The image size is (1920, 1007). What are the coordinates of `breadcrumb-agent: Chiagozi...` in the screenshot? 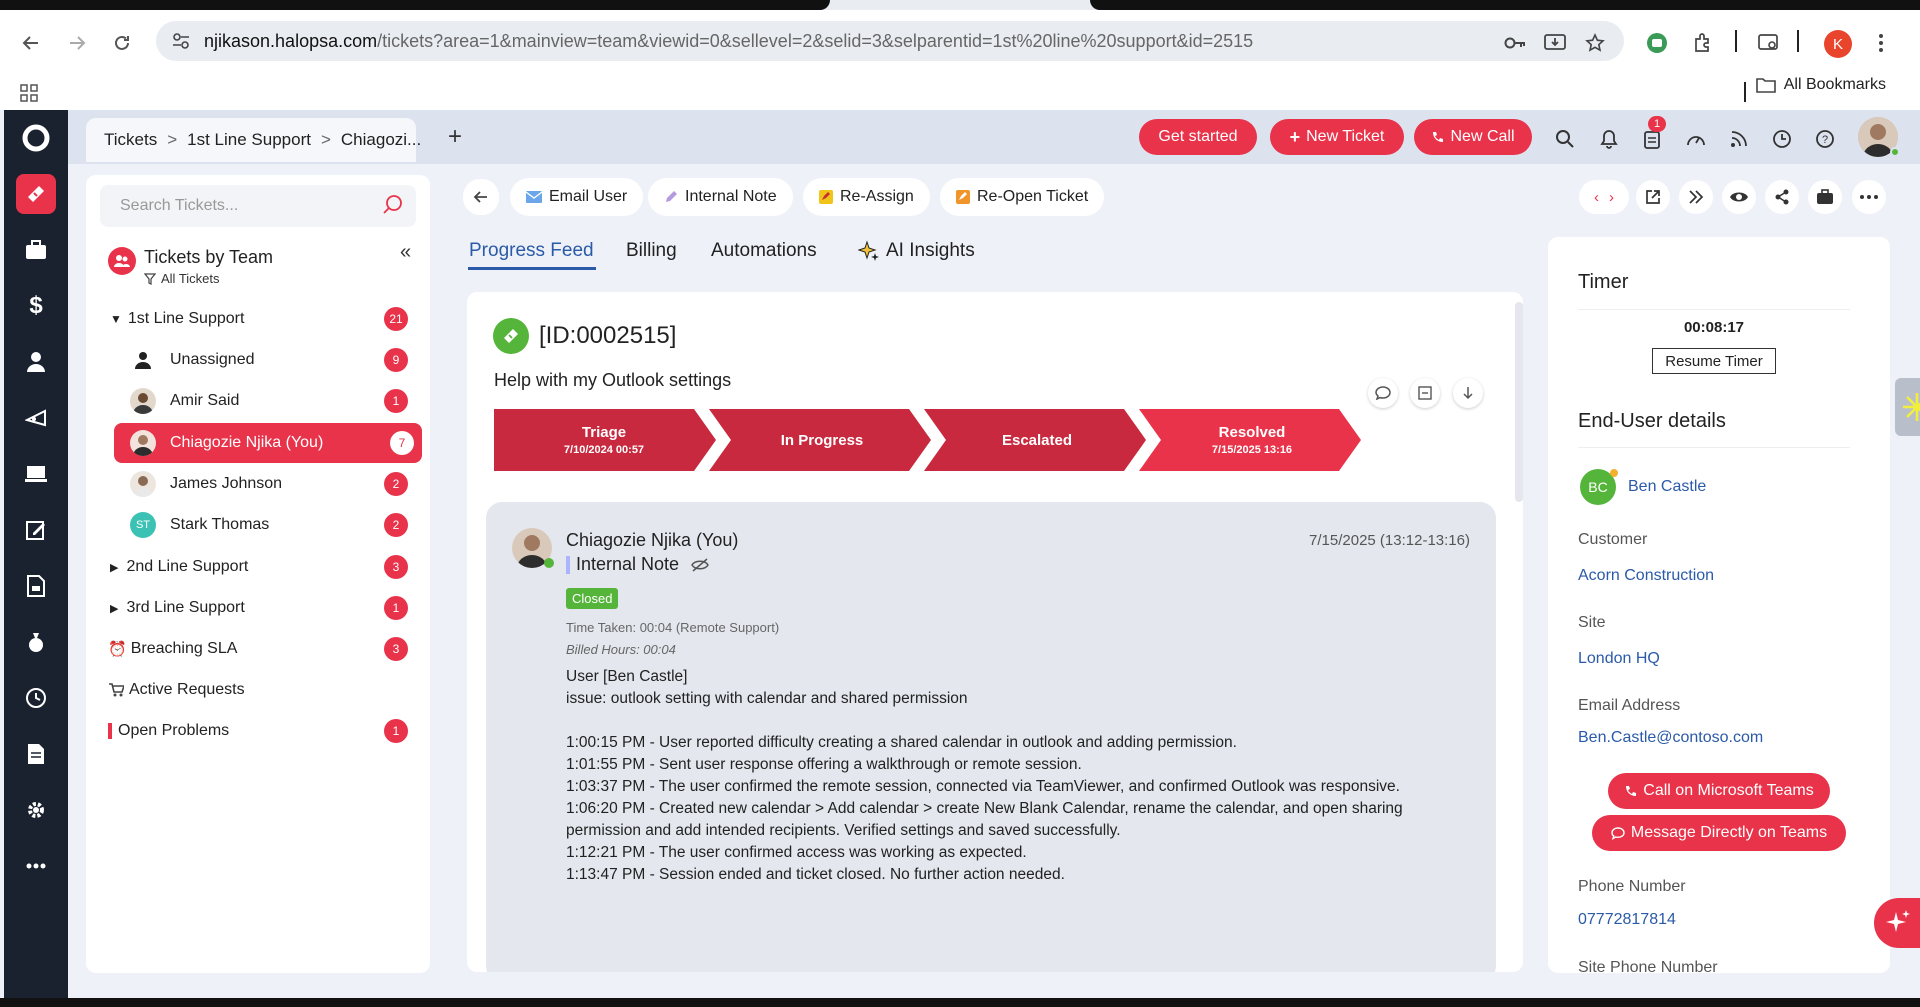 It's located at (381, 140).